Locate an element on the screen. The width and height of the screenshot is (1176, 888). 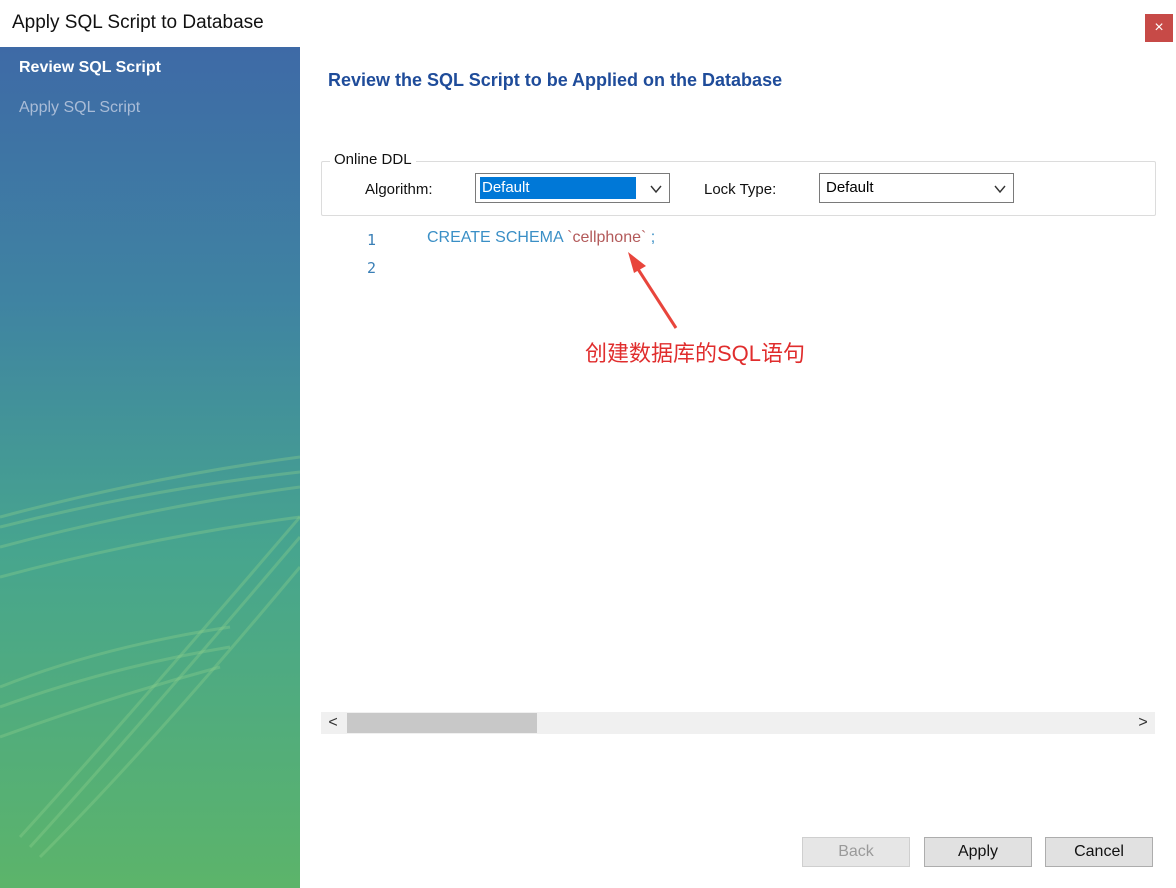
step-apply-sql-script: Apply SQL Script is located at coordinates (80, 107).